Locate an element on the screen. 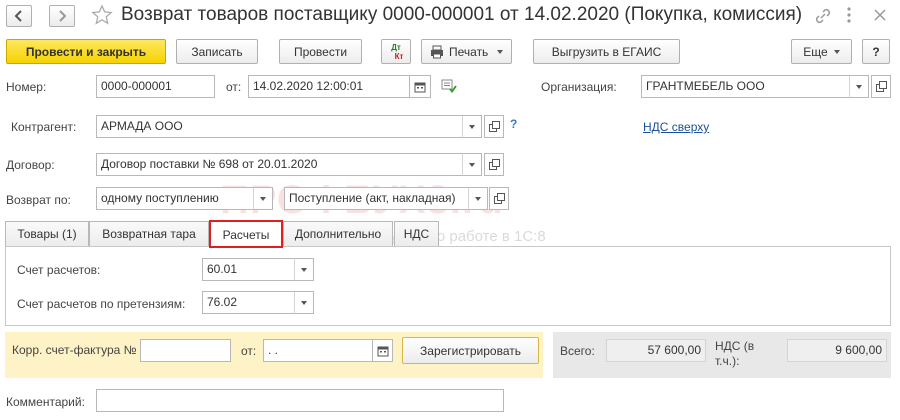 The width and height of the screenshot is (900, 420). arrow-right-icon is located at coordinates (63, 16).